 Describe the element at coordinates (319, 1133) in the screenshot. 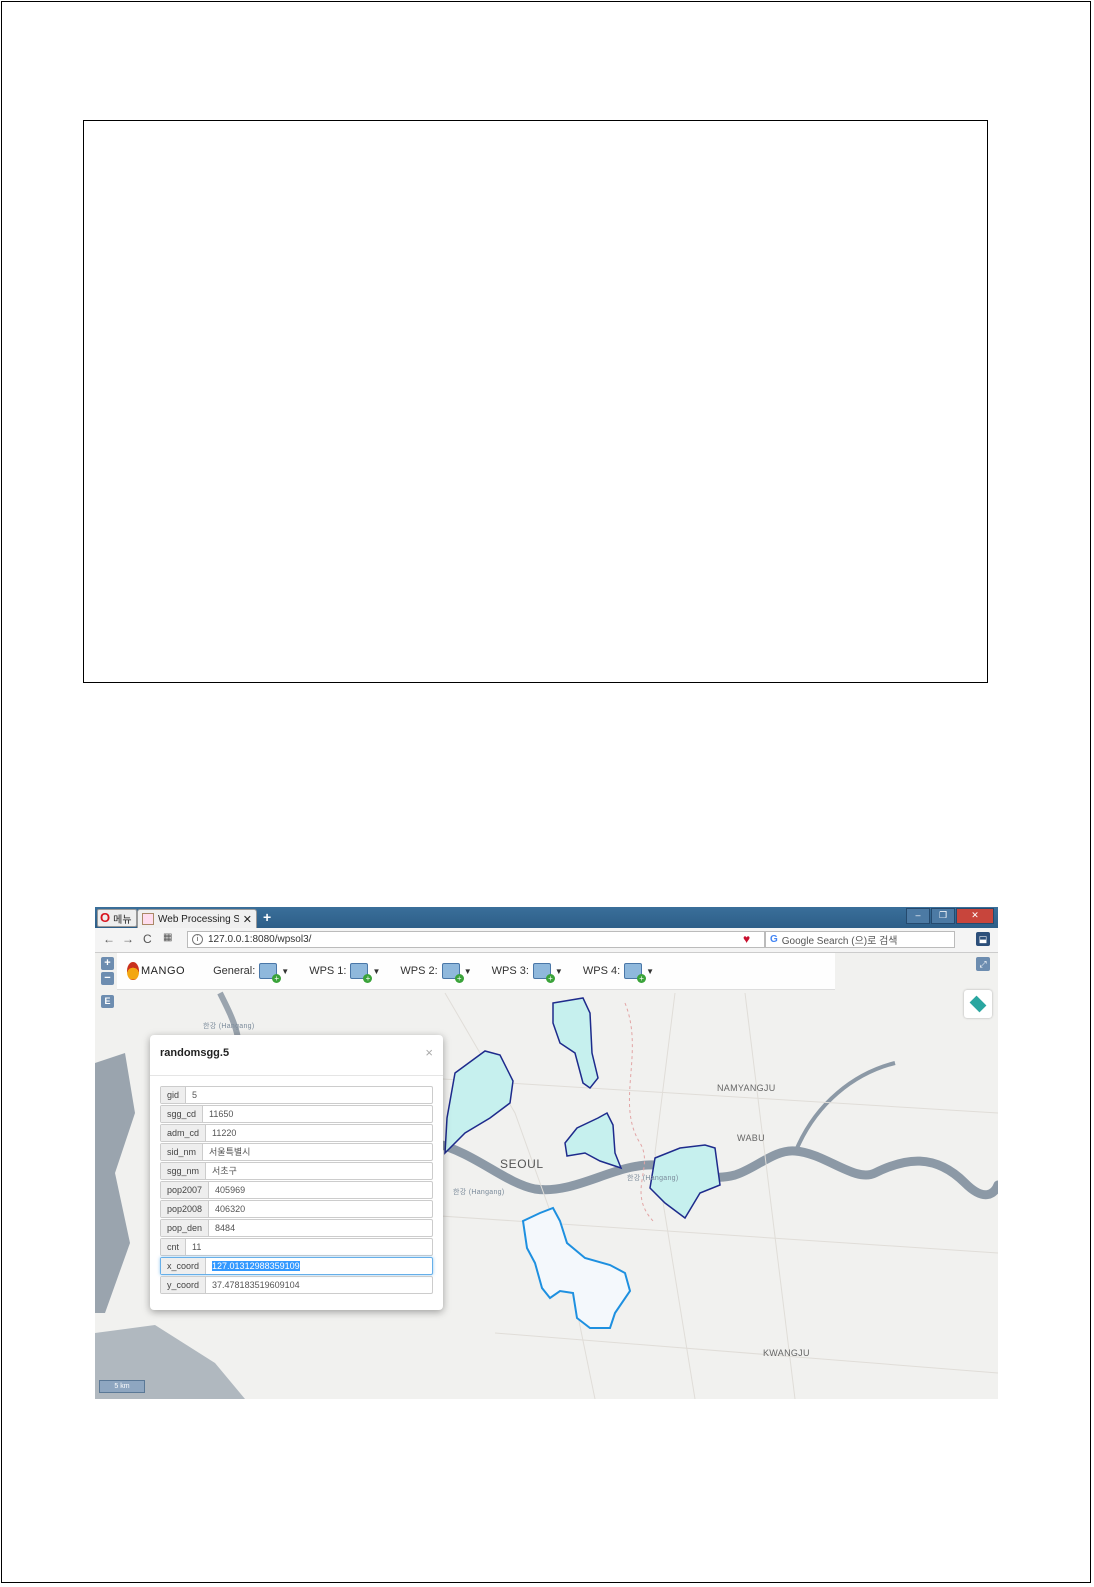

I see `attribute-value-field: 11220` at that location.